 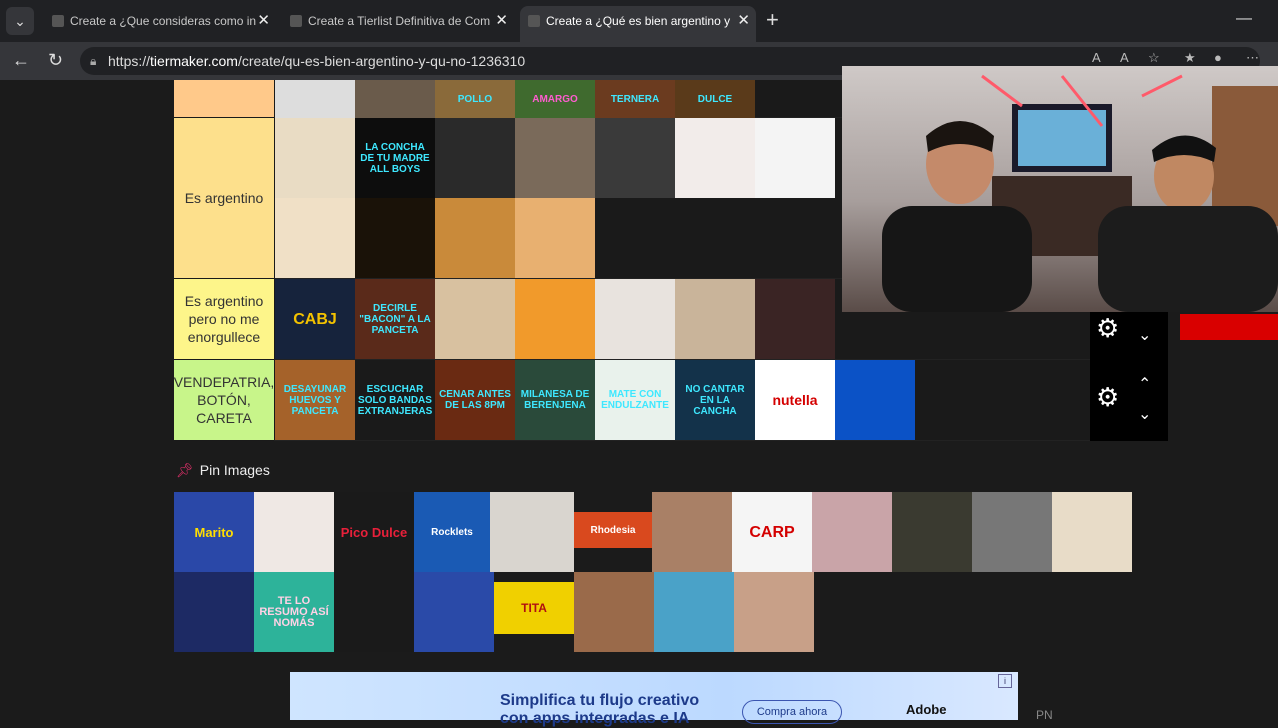 I want to click on pin-tile-presenter, so click(x=694, y=612).